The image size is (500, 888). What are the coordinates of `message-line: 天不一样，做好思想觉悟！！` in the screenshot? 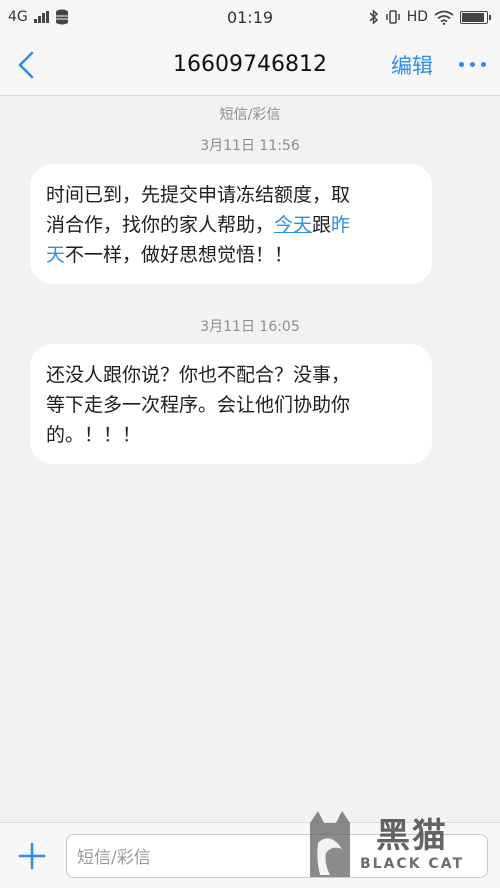 It's located at (230, 255).